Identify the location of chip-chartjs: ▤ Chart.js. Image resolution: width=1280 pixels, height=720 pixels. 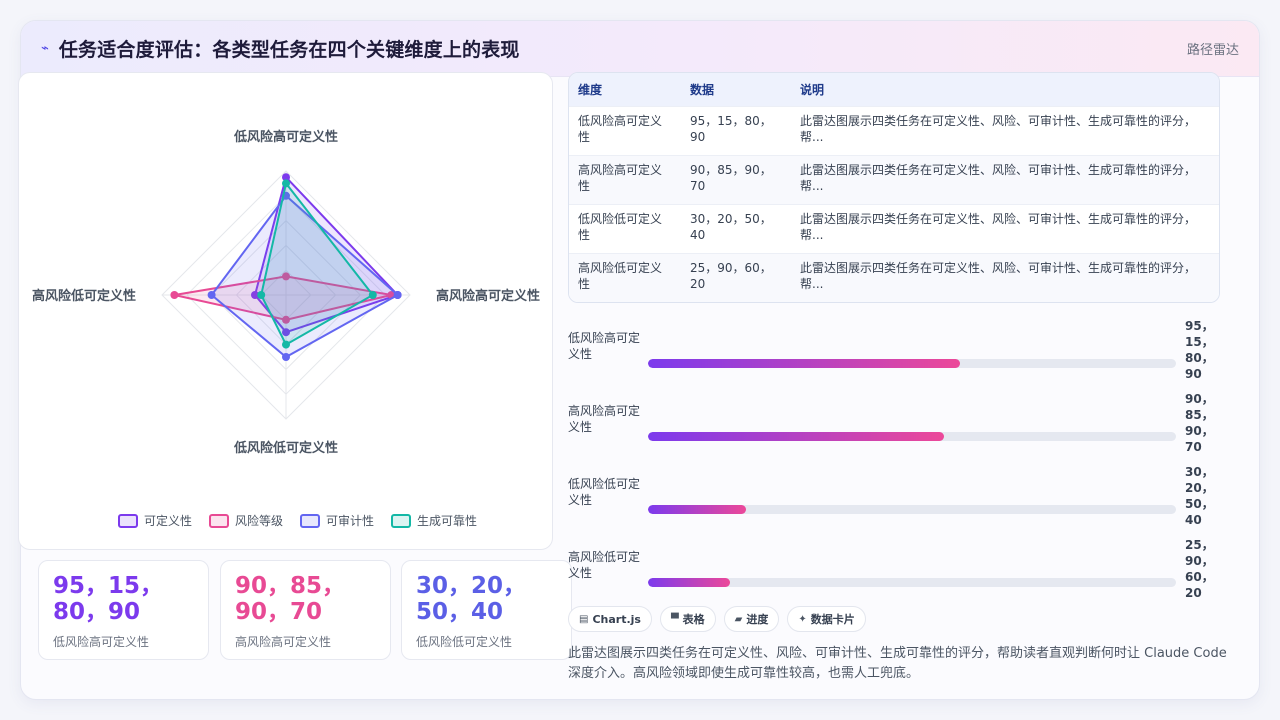
(610, 619).